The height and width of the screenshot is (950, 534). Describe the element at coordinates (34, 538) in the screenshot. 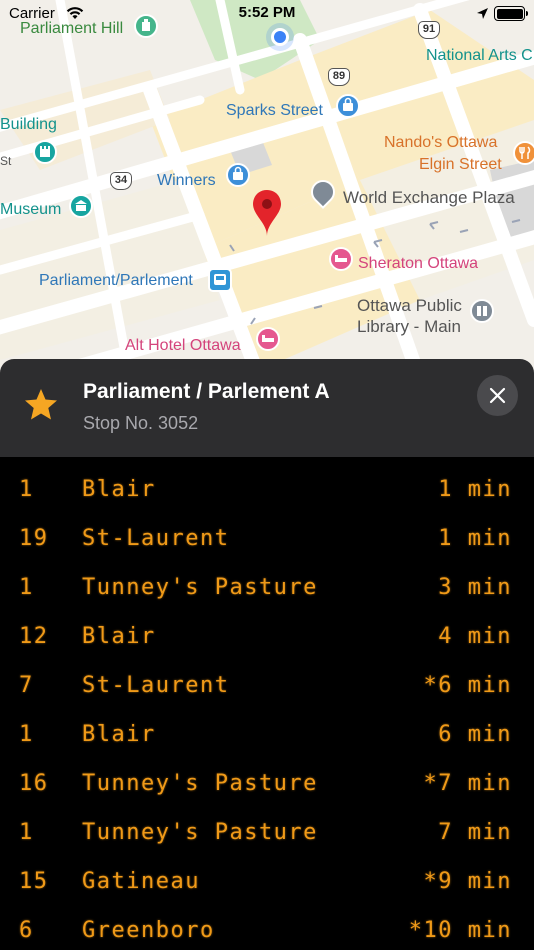

I see `route-number: 19` at that location.